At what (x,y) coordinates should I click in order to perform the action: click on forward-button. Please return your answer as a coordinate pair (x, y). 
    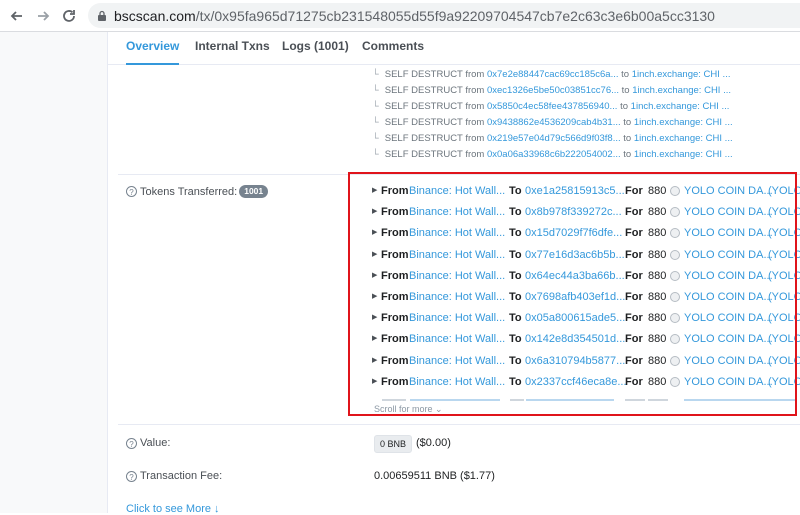
    Looking at the image, I should click on (43, 16).